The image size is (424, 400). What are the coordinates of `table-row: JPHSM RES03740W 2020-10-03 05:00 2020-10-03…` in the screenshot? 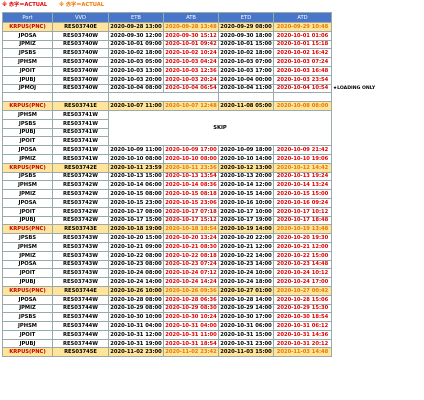 It's located at (197, 62).